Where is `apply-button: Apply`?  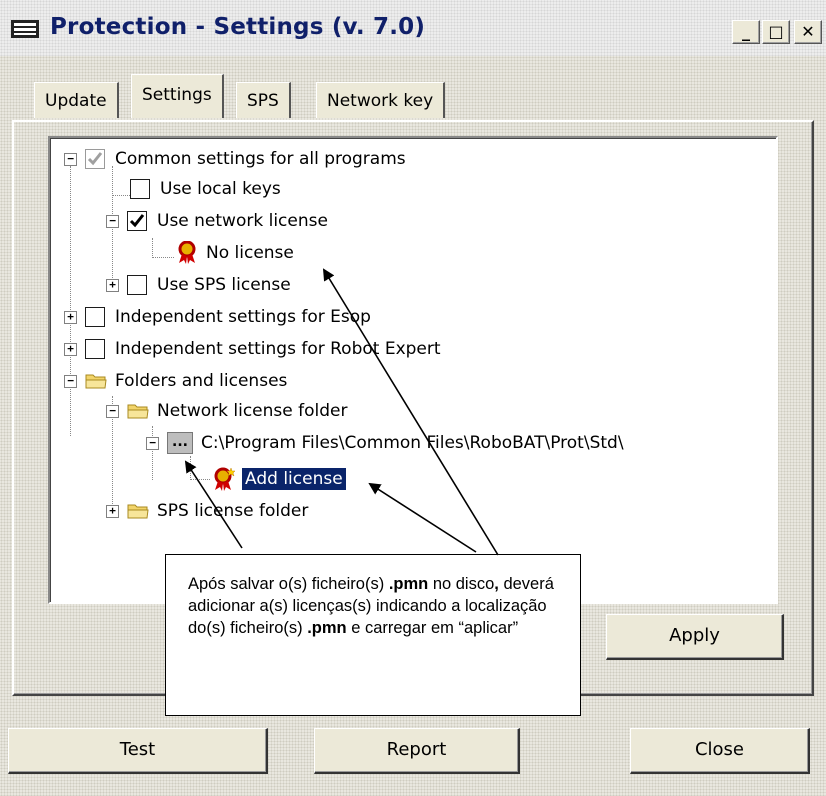 apply-button: Apply is located at coordinates (695, 637).